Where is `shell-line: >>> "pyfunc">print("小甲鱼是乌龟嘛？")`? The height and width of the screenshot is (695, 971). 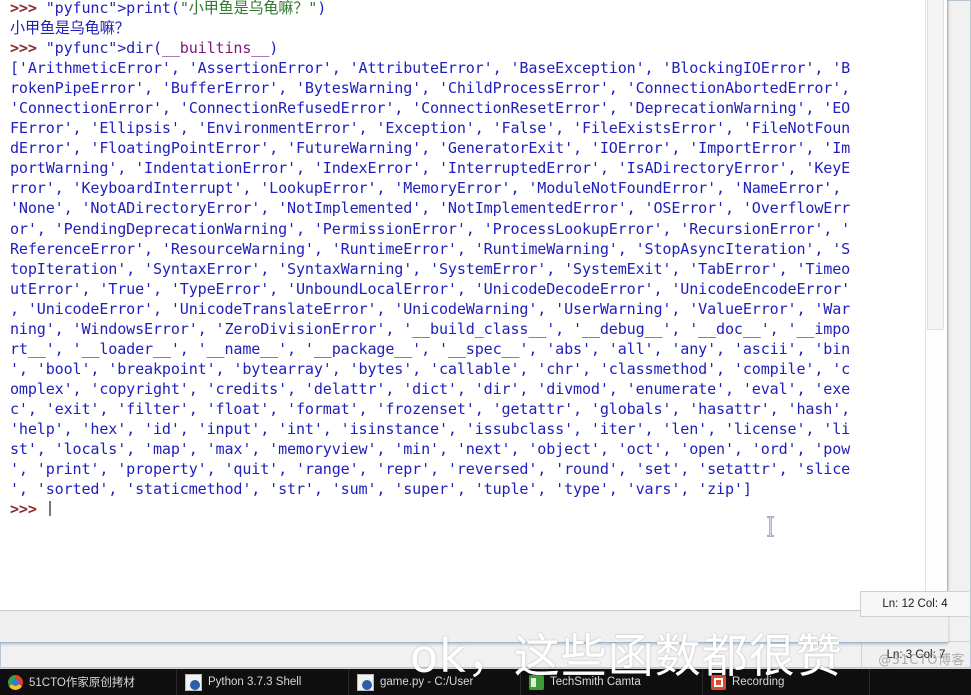
shell-line: >>> "pyfunc">print("小甲鱼是乌龟嘛？") is located at coordinates (168, 8).